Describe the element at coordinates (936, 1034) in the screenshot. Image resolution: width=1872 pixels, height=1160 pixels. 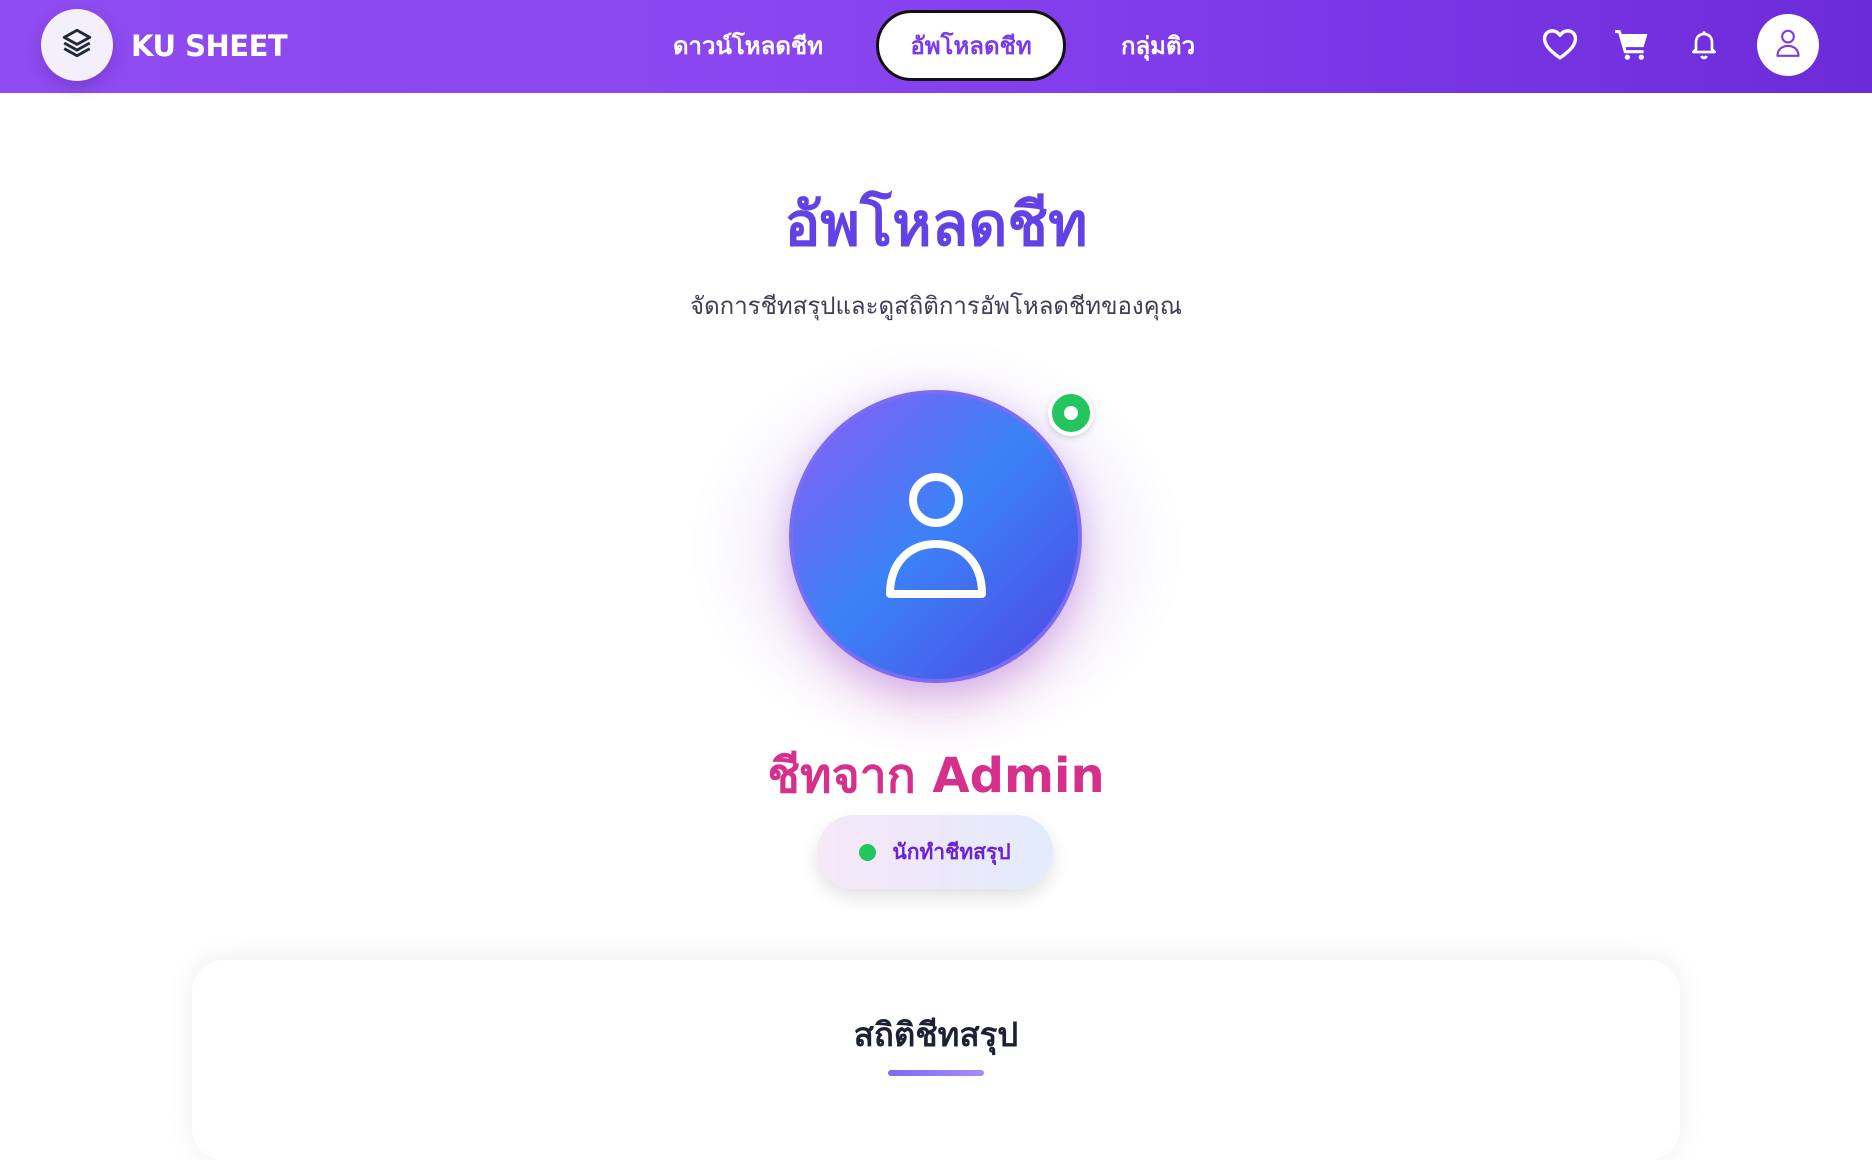
I see `stats-title: สถิติชีทสรุป` at that location.